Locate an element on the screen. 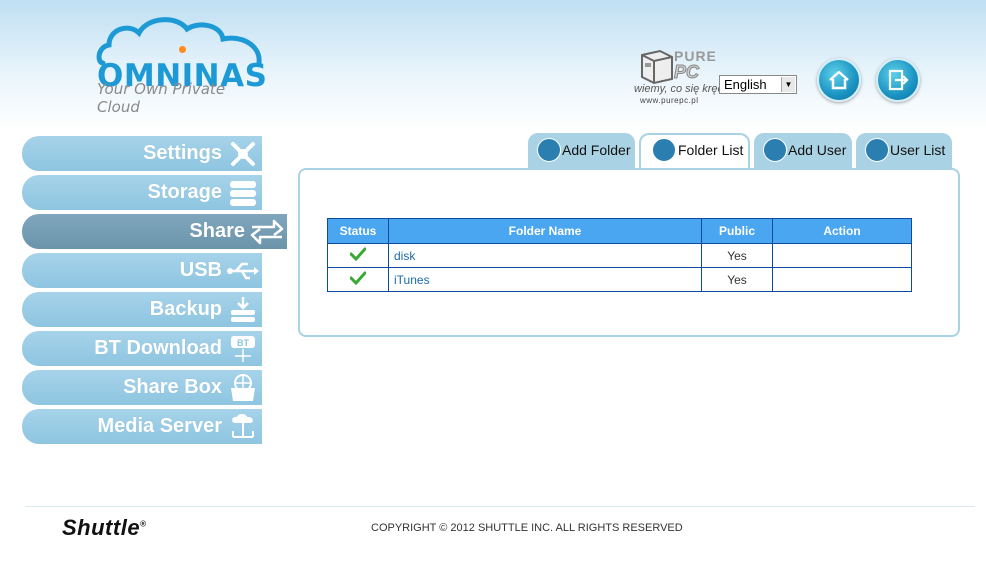  tab-add-user: Add User is located at coordinates (803, 151).